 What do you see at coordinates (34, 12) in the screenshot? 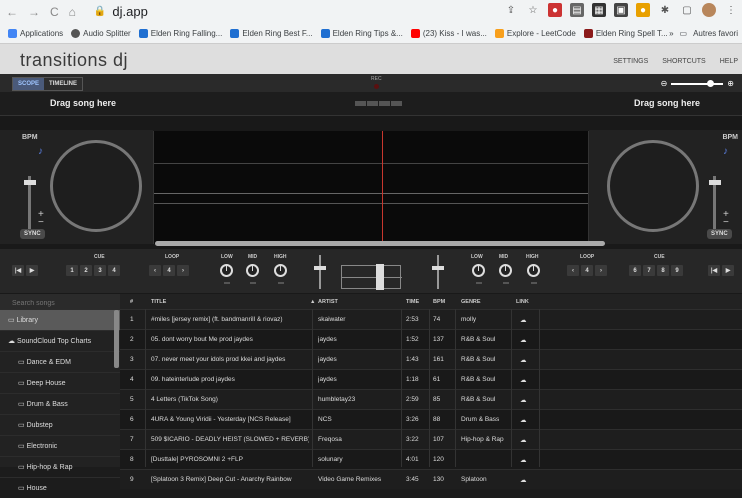
I see `forward-icon: →` at bounding box center [34, 12].